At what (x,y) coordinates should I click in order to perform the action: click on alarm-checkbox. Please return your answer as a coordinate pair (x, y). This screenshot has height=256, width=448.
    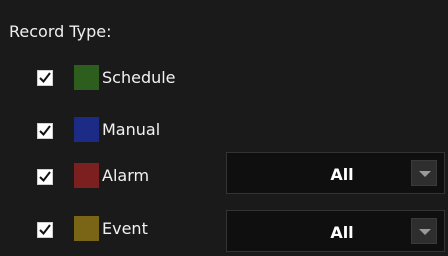
    Looking at the image, I should click on (45, 177).